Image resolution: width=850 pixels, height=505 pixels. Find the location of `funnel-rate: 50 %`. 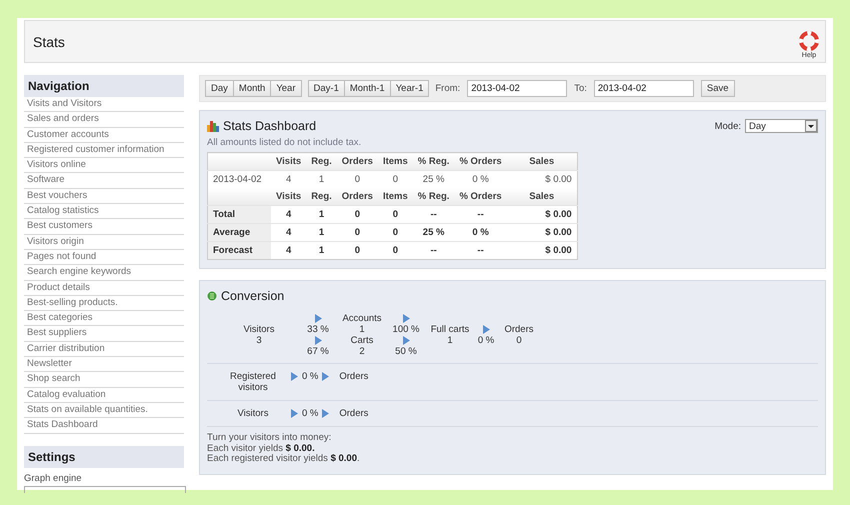

funnel-rate: 50 % is located at coordinates (406, 351).